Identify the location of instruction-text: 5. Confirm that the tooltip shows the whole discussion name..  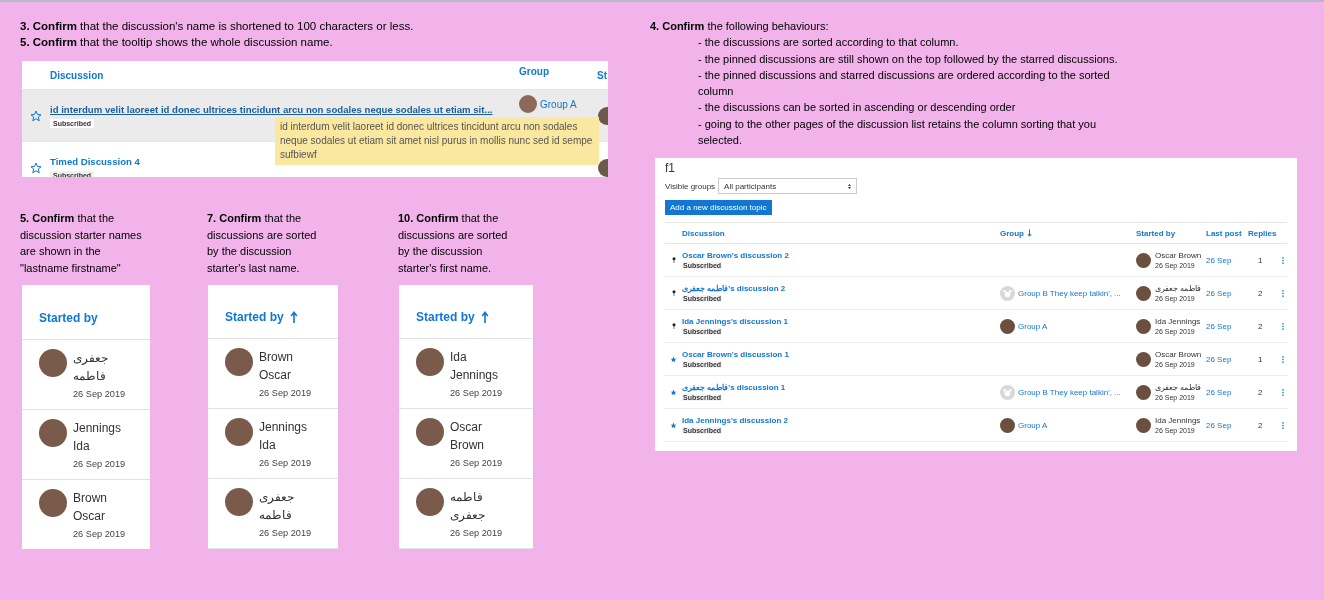
(177, 42).